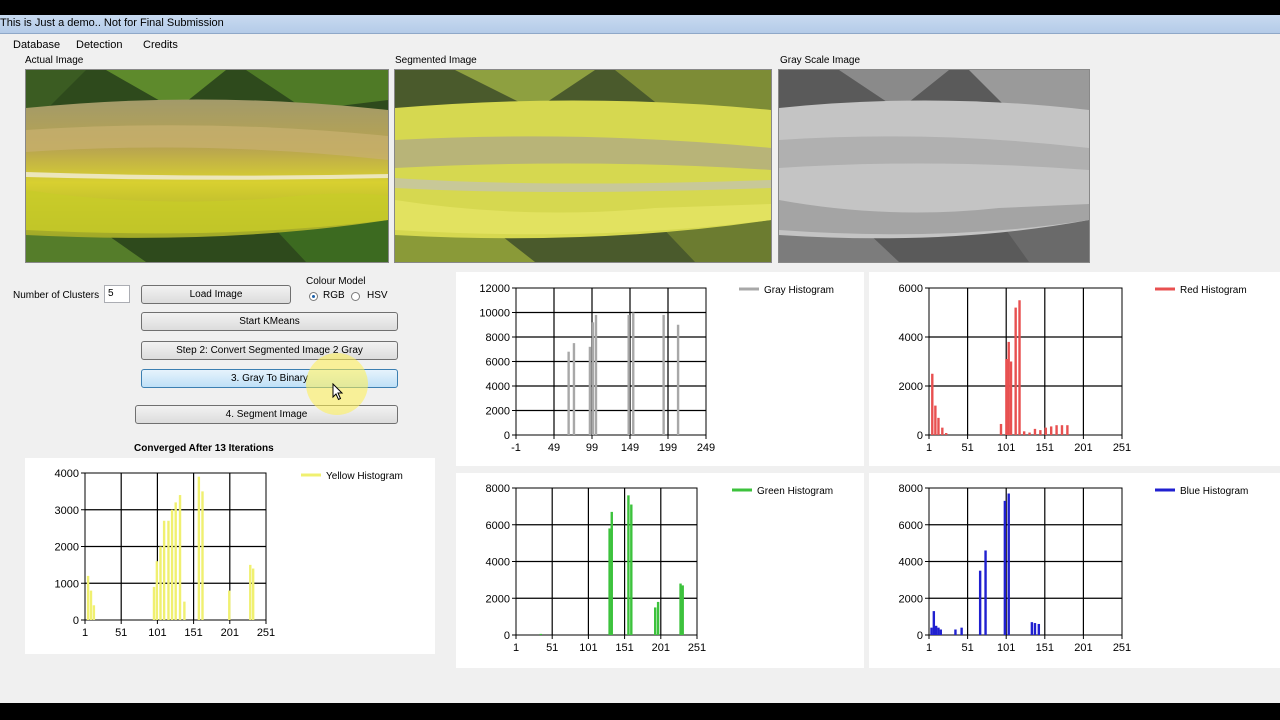 This screenshot has height=720, width=1280. What do you see at coordinates (99, 45) in the screenshot?
I see `menu-detection: Detection` at bounding box center [99, 45].